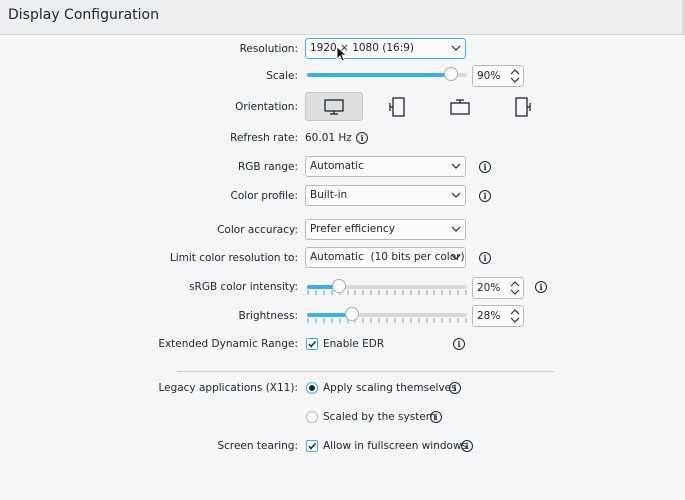  Describe the element at coordinates (379, 417) in the screenshot. I see `scaled-by-system-label: Scaled by the system` at that location.